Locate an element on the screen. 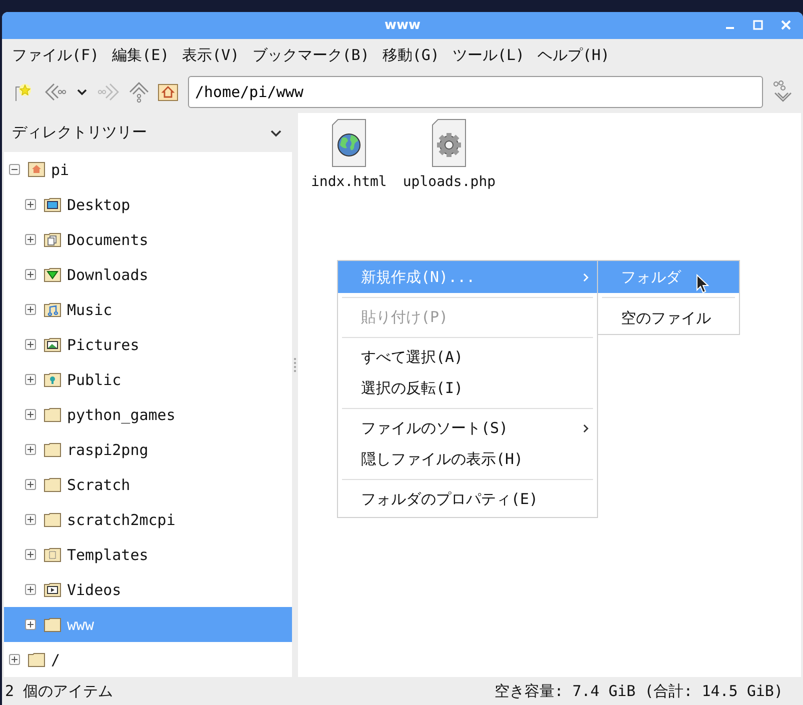  collapse-icon is located at coordinates (14, 169).